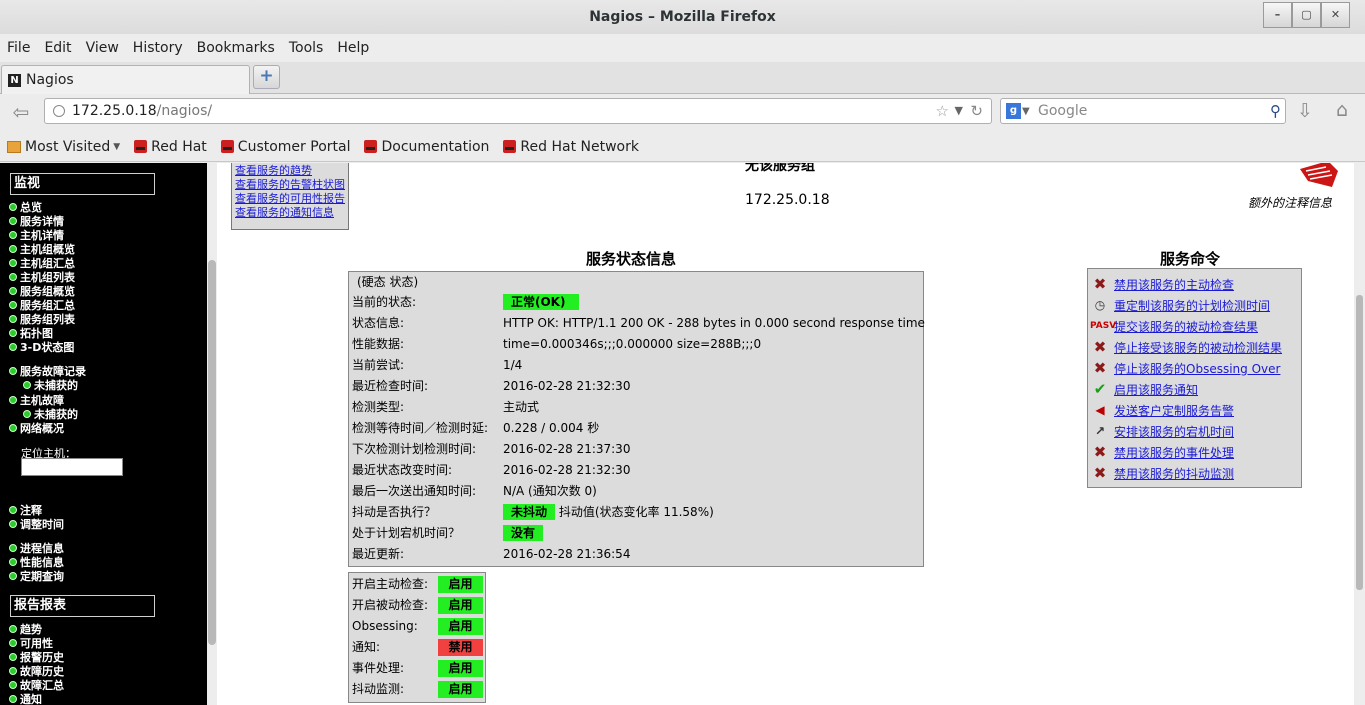 This screenshot has height=705, width=1365. Describe the element at coordinates (1100, 389) in the screenshot. I see `check-icon: ✔` at that location.